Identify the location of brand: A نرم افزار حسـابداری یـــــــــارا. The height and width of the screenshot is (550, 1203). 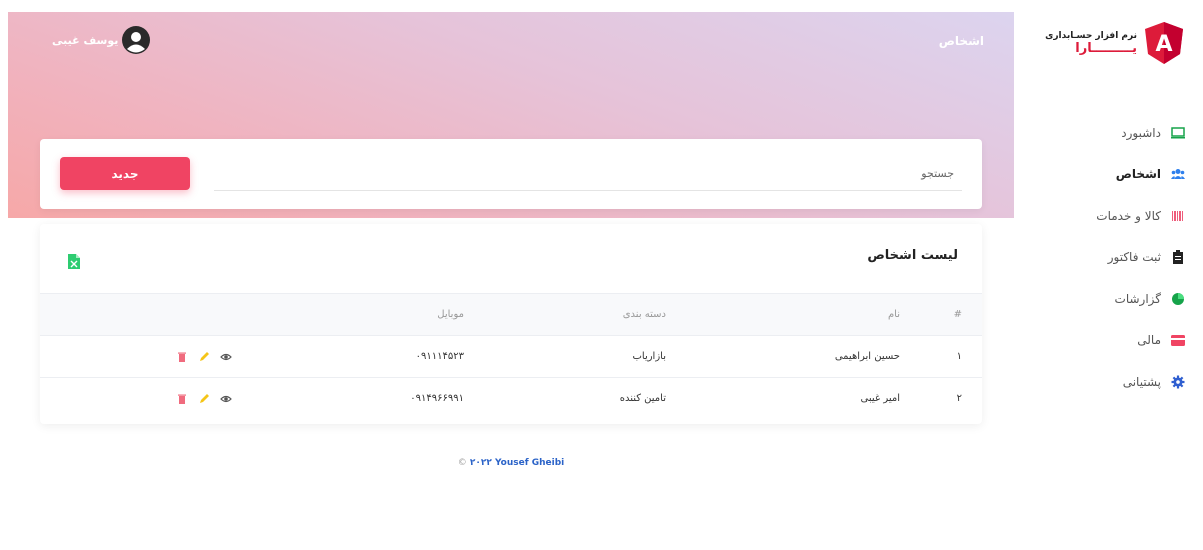
(1114, 43).